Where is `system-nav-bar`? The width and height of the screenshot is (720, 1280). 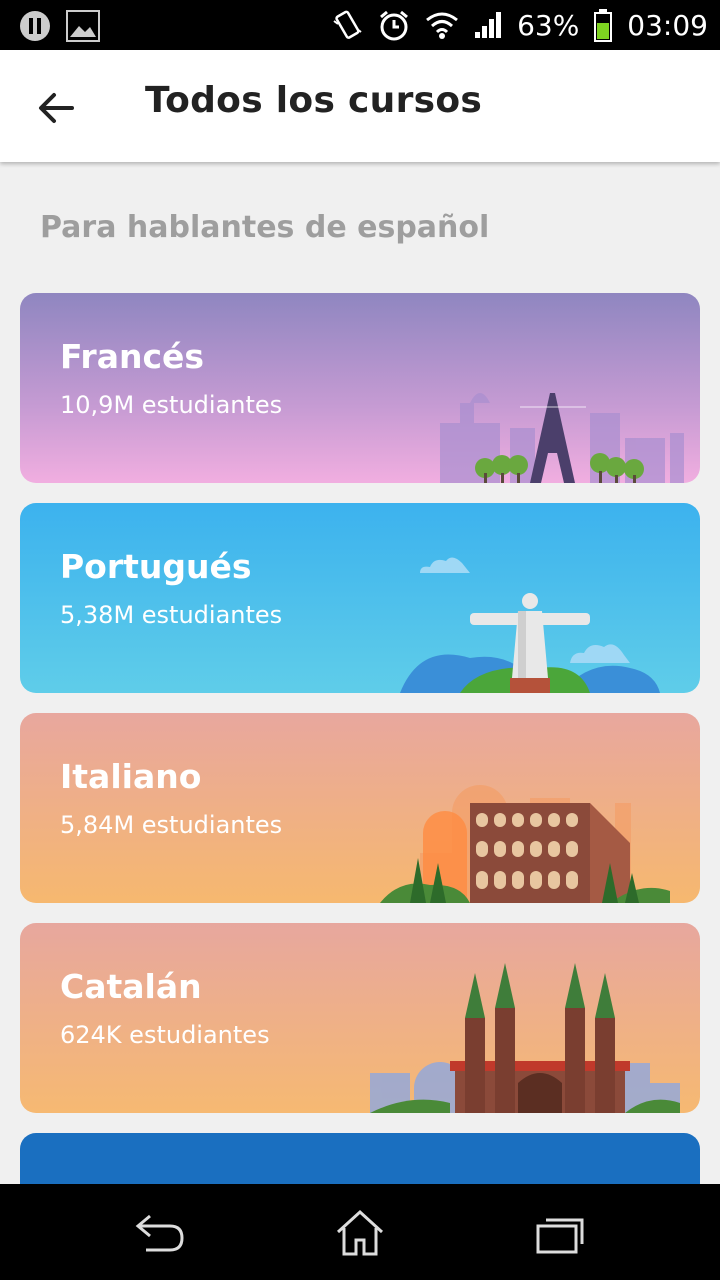
system-nav-bar is located at coordinates (360, 1232).